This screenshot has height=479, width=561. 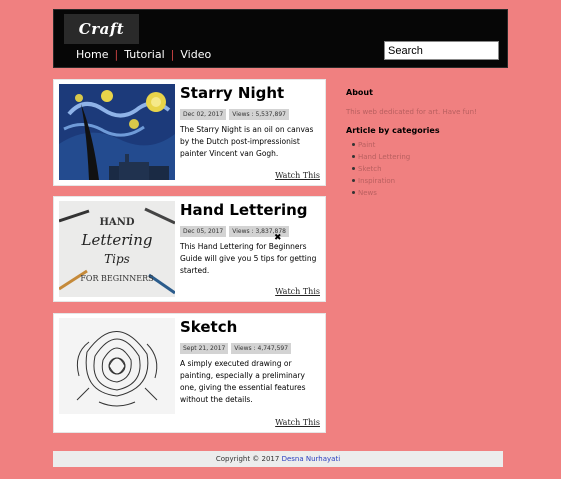 What do you see at coordinates (429, 157) in the screenshot?
I see `category-link-hand-lettering: Hand Lettering` at bounding box center [429, 157].